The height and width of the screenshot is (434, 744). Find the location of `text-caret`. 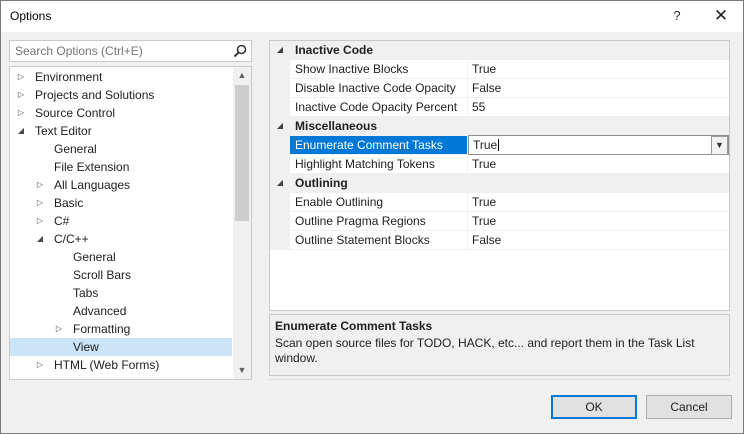

text-caret is located at coordinates (499, 145).